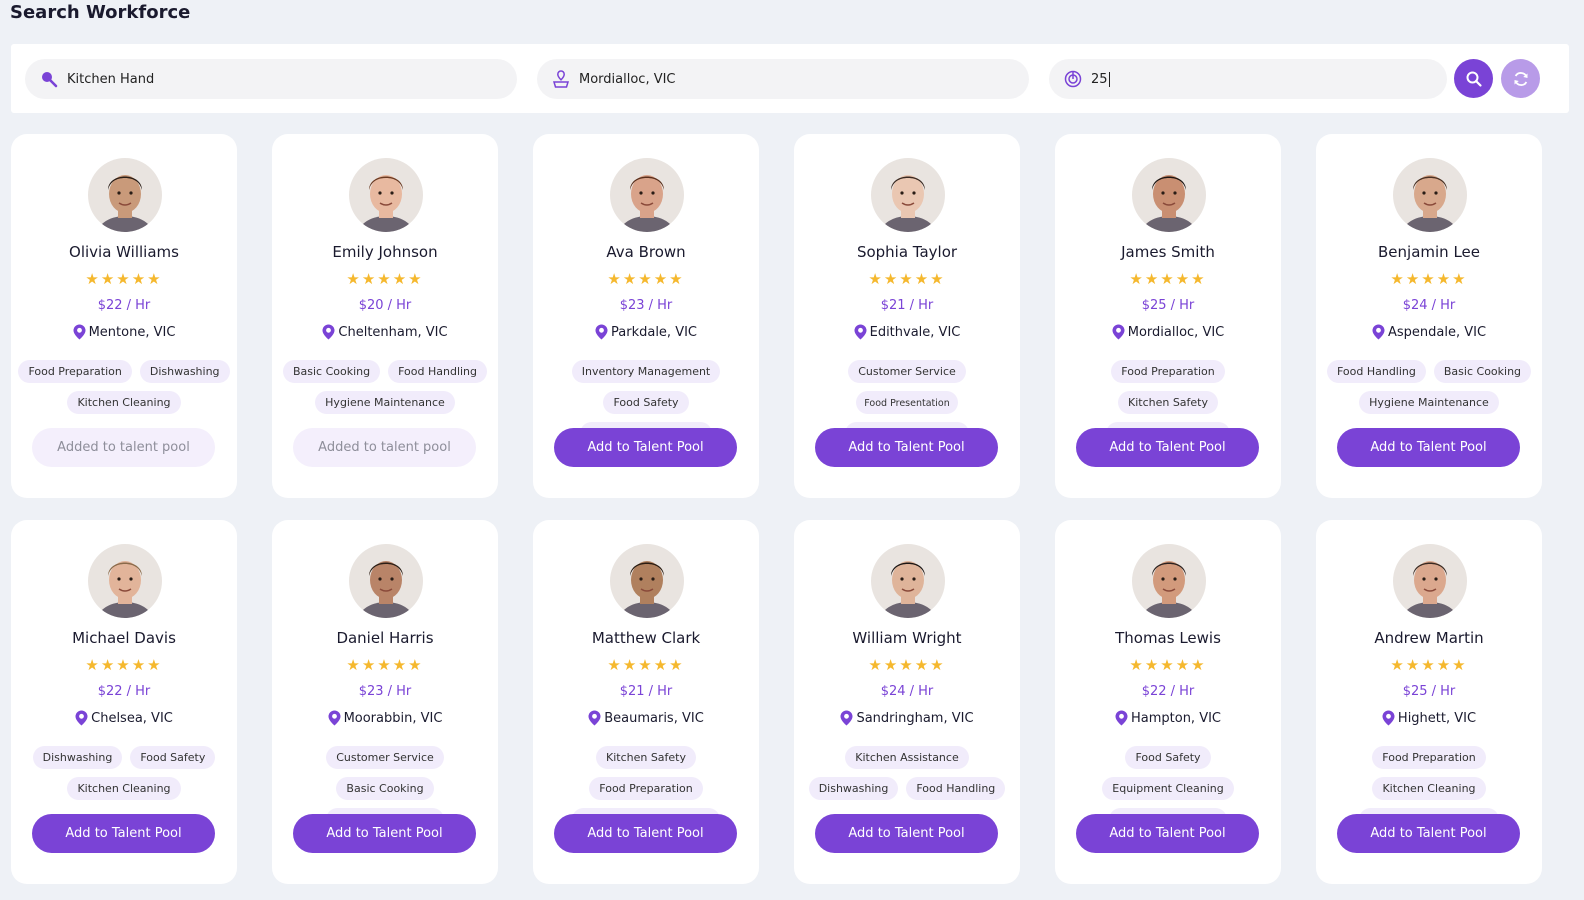 The image size is (1584, 900). Describe the element at coordinates (124, 305) in the screenshot. I see `hourly-rate: $22 / Hr` at that location.